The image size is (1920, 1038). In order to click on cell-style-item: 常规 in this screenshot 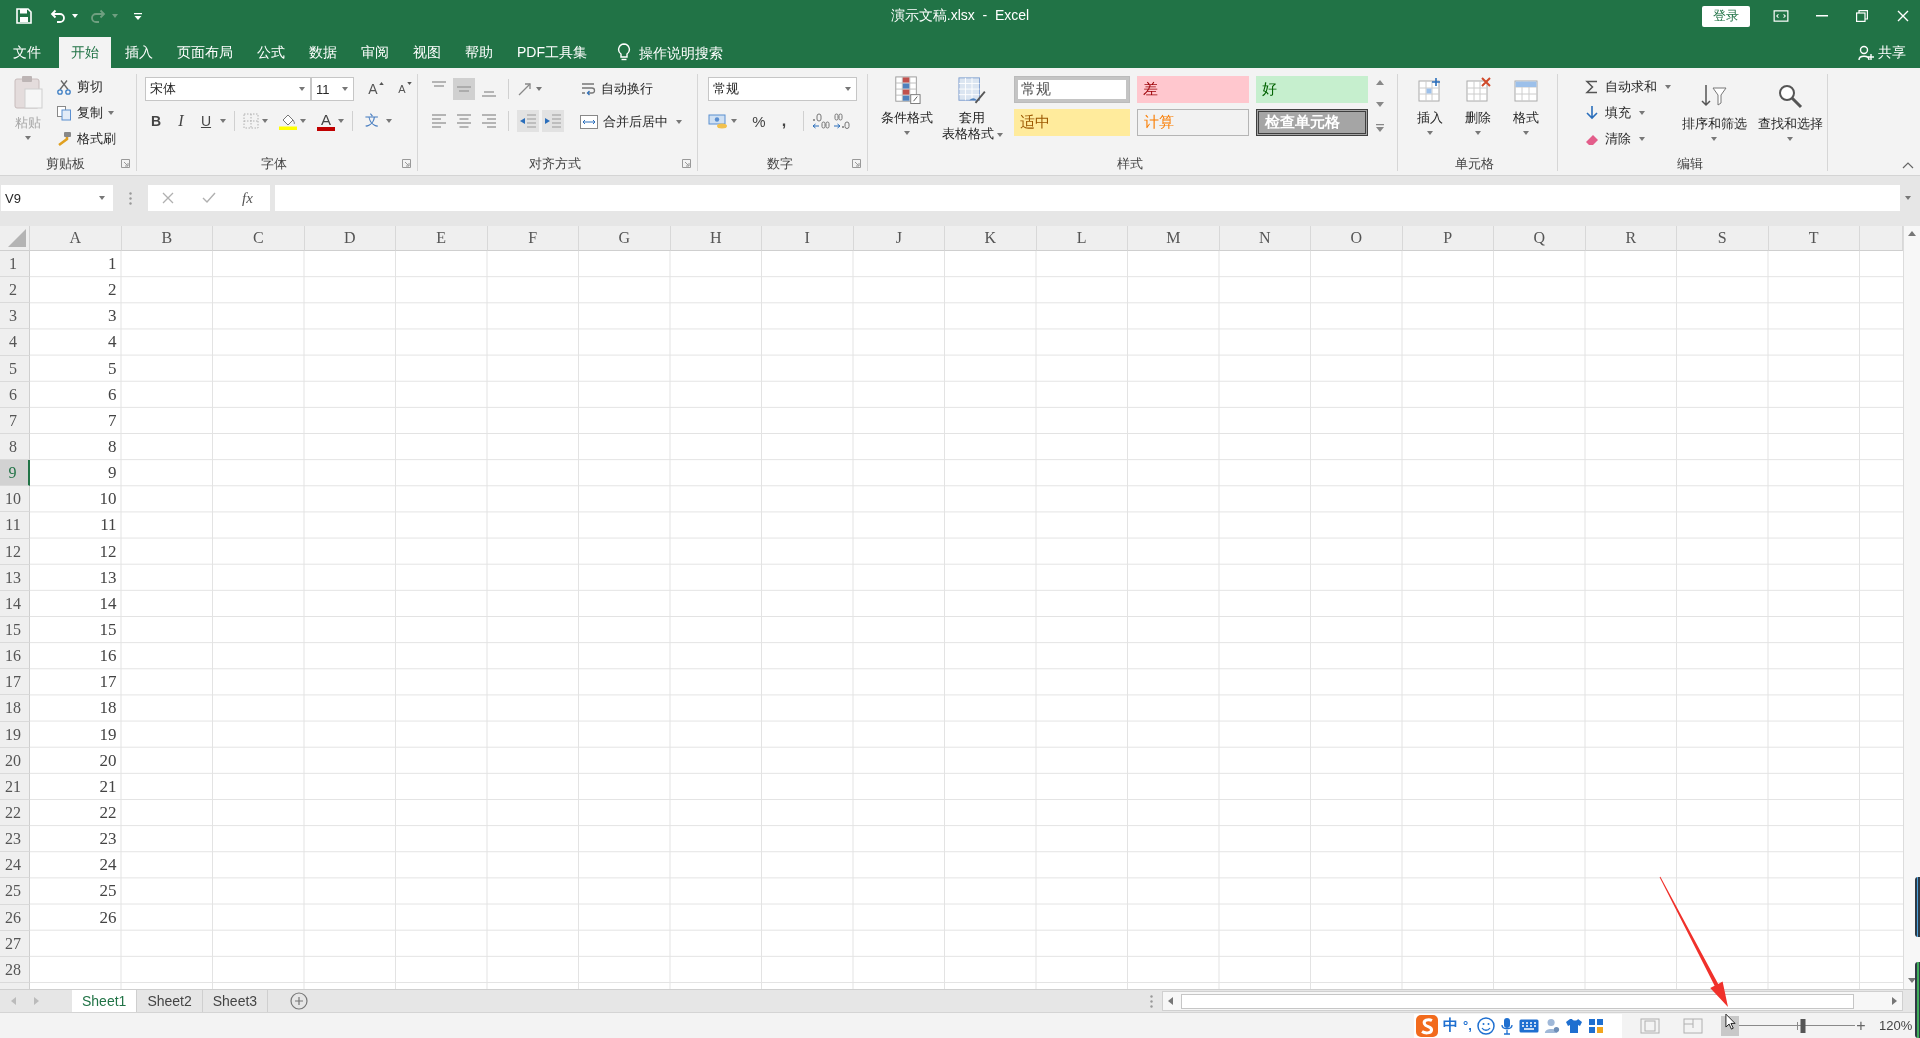, I will do `click(1072, 89)`.